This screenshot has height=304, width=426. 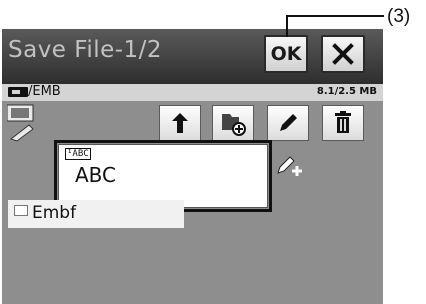 I want to click on file-icon, so click(x=21, y=210).